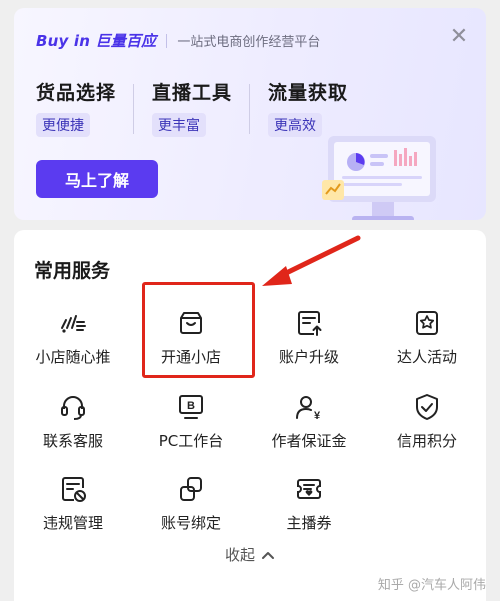 The width and height of the screenshot is (500, 601). Describe the element at coordinates (72, 523) in the screenshot. I see `service-label: 违规管理` at that location.